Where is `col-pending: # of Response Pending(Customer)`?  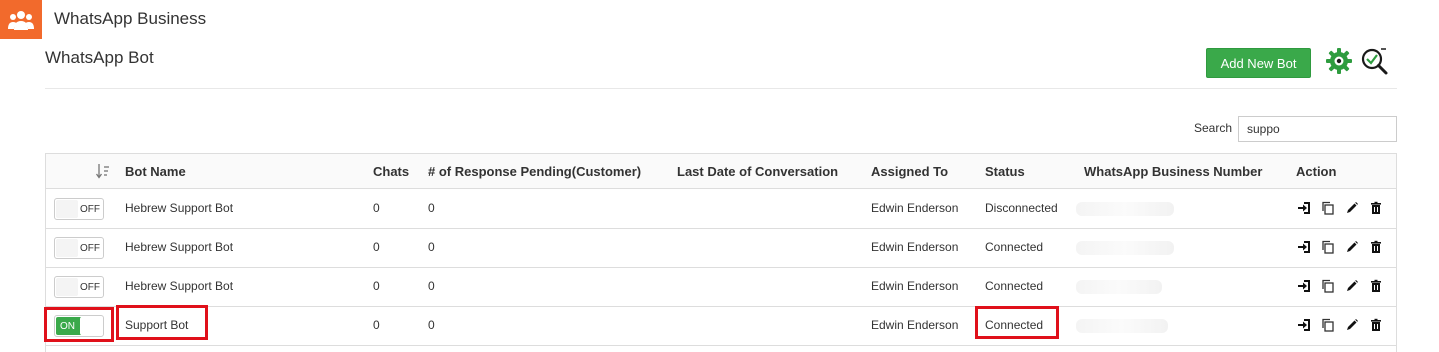
col-pending: # of Response Pending(Customer) is located at coordinates (534, 171).